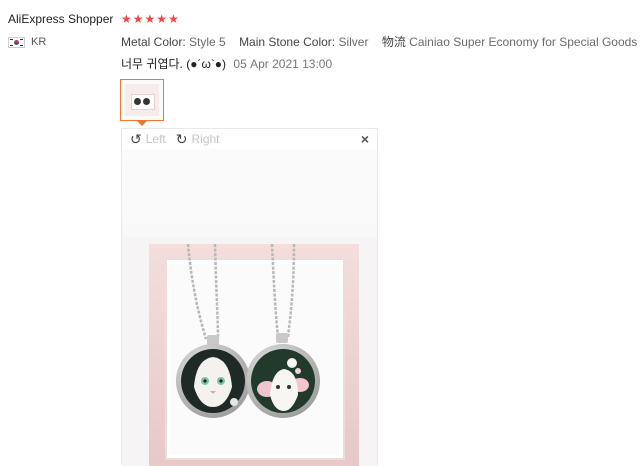 The height and width of the screenshot is (466, 642). Describe the element at coordinates (365, 139) in the screenshot. I see `close-icon: ×` at that location.